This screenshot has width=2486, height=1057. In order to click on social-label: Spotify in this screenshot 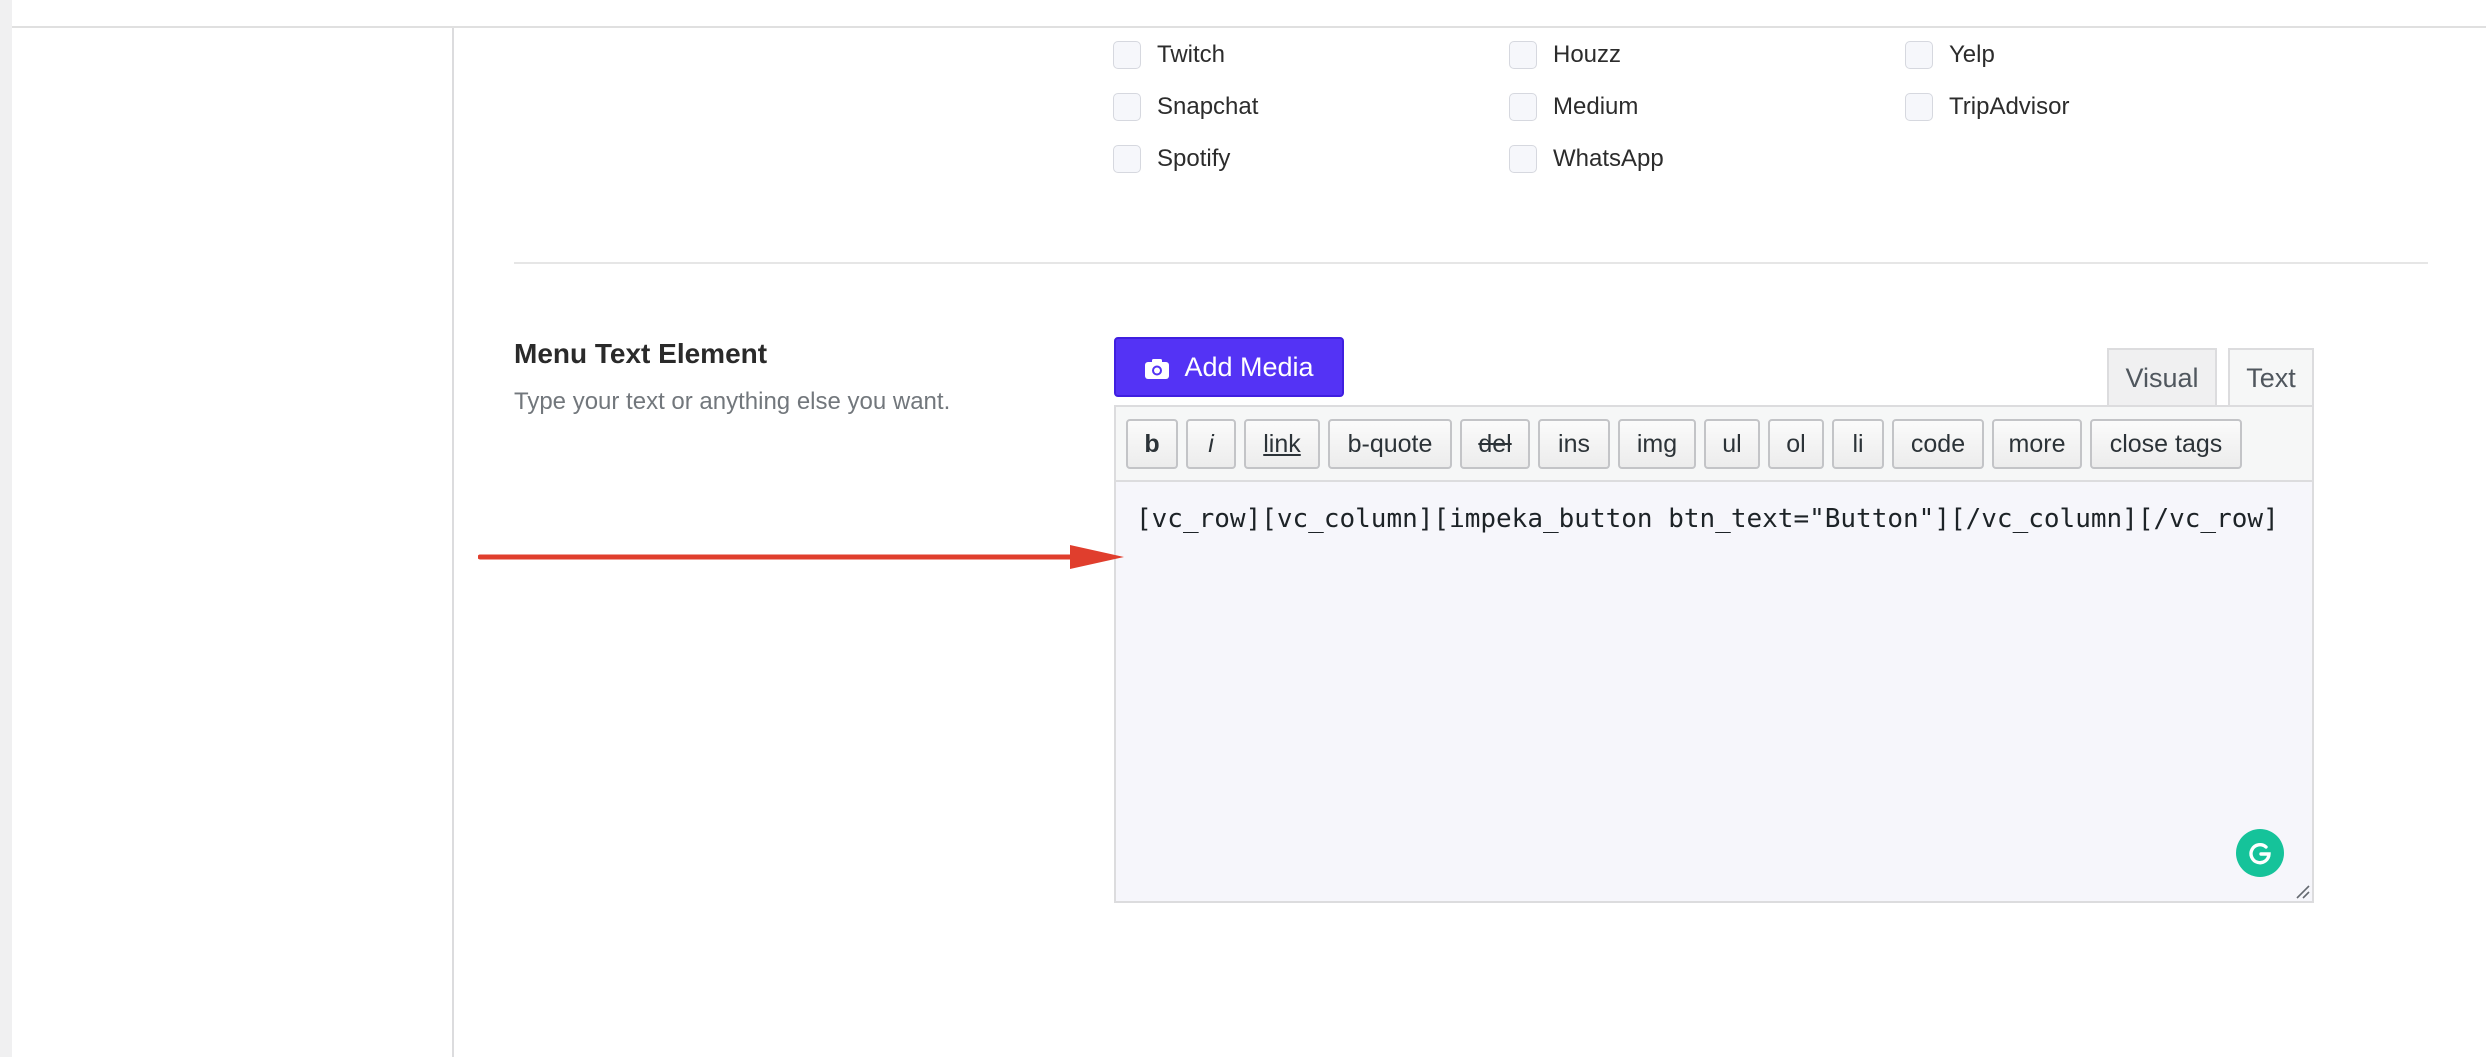, I will do `click(1194, 158)`.